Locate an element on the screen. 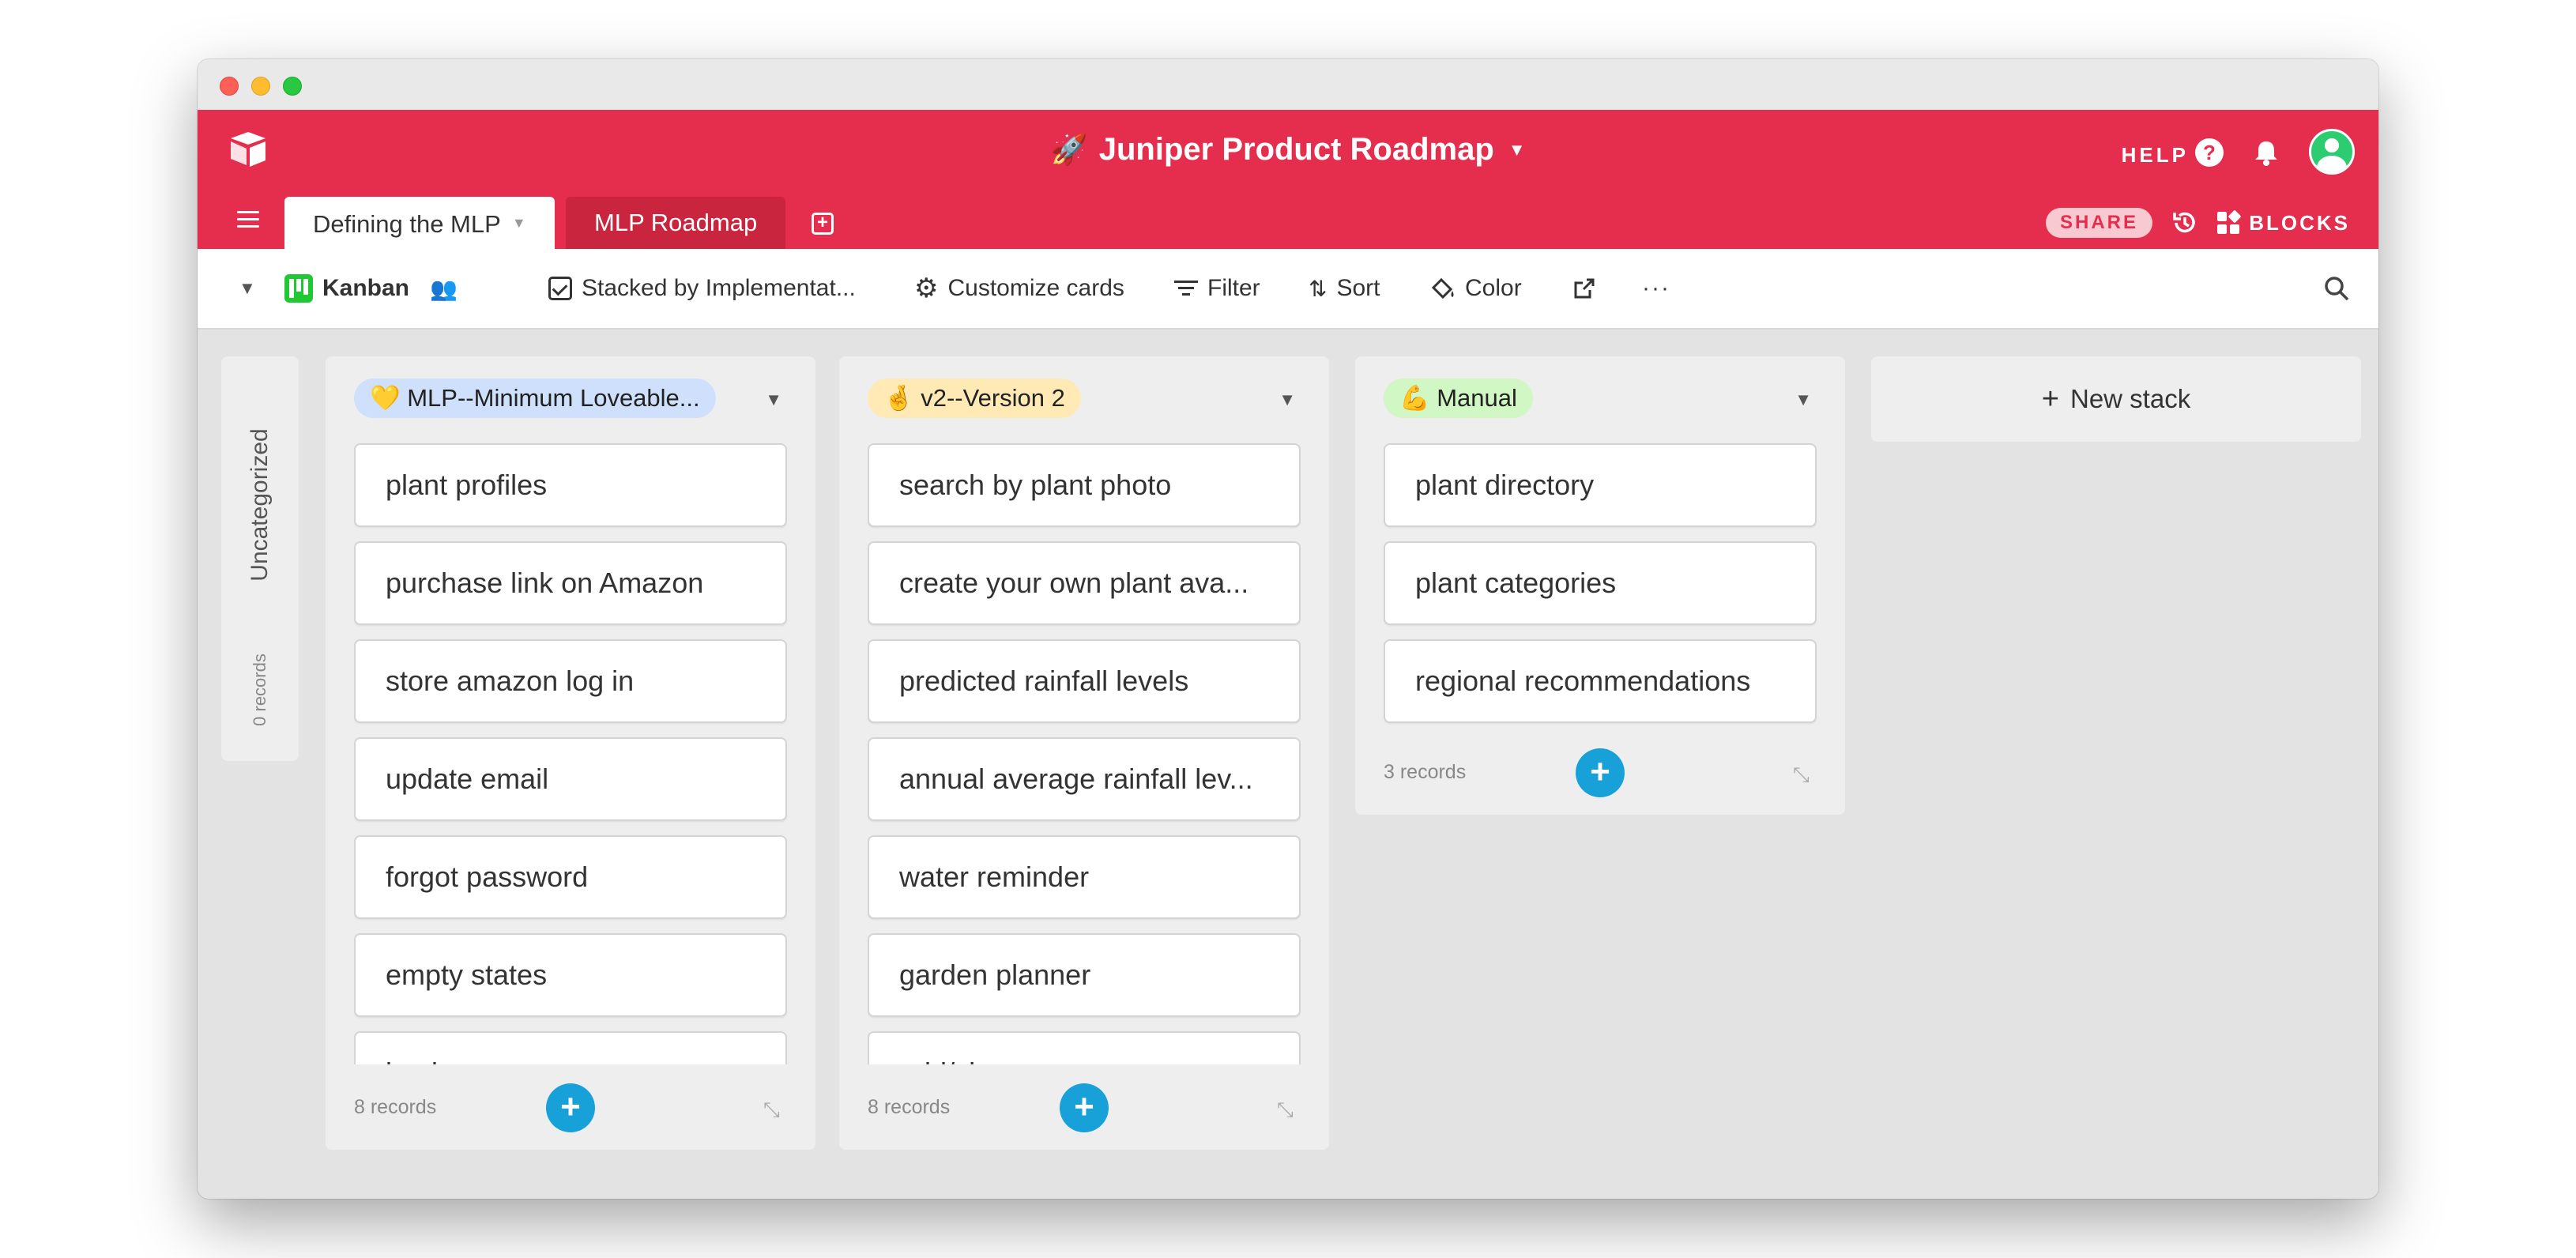  view-switcher: Kanban 👥 is located at coordinates (371, 288).